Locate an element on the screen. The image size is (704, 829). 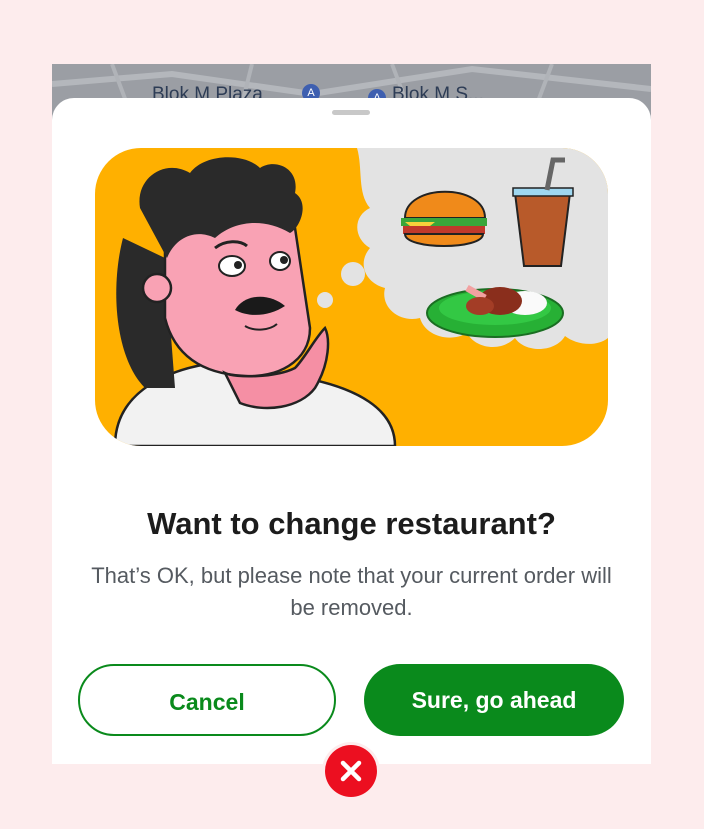
close-icon is located at coordinates (351, 771).